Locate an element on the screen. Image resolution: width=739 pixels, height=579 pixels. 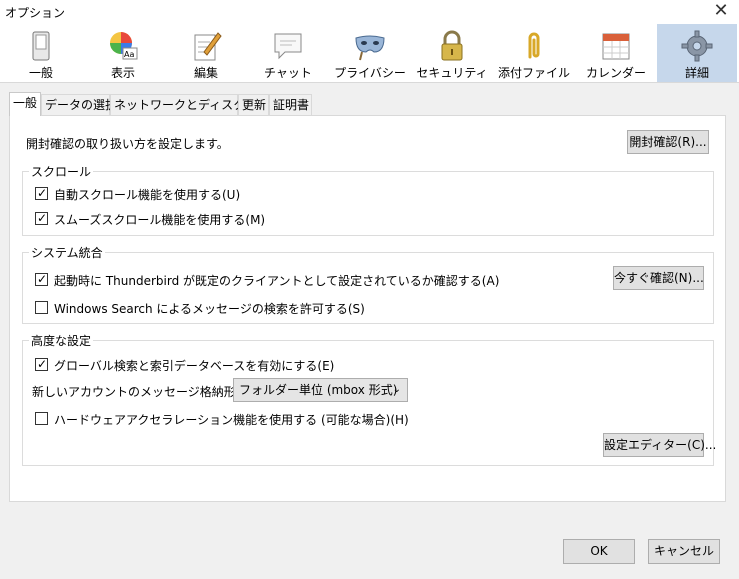
advanced-group-title: 高度な設定 is located at coordinates (61, 340).